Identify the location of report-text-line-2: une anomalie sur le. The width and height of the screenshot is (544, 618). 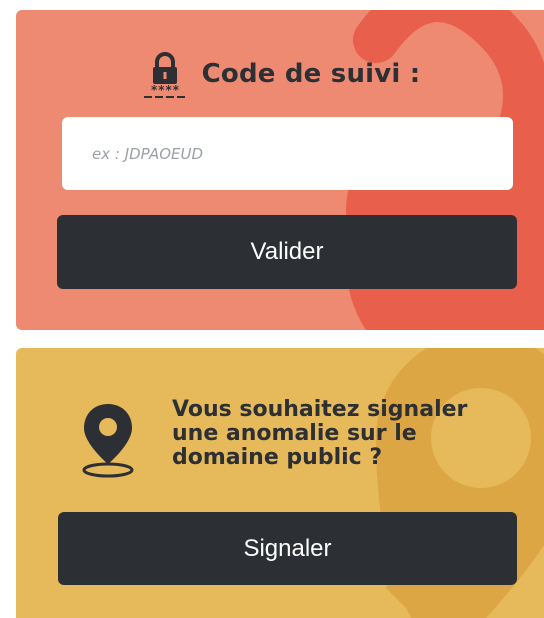
(294, 433).